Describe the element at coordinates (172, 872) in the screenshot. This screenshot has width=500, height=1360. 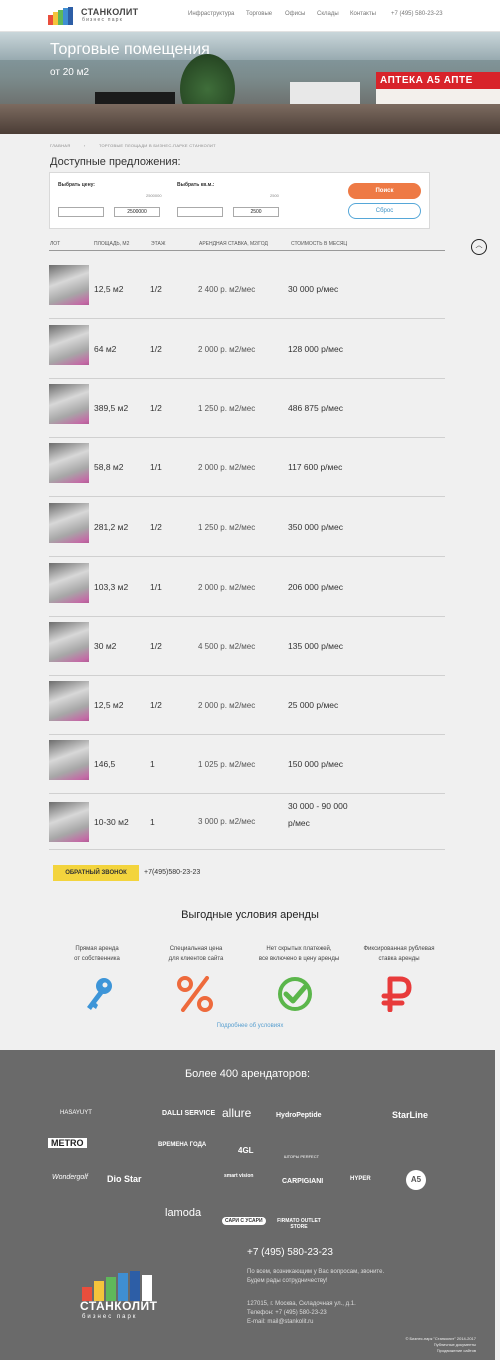
I see `callback-phone: +7(495)580-23-23` at that location.